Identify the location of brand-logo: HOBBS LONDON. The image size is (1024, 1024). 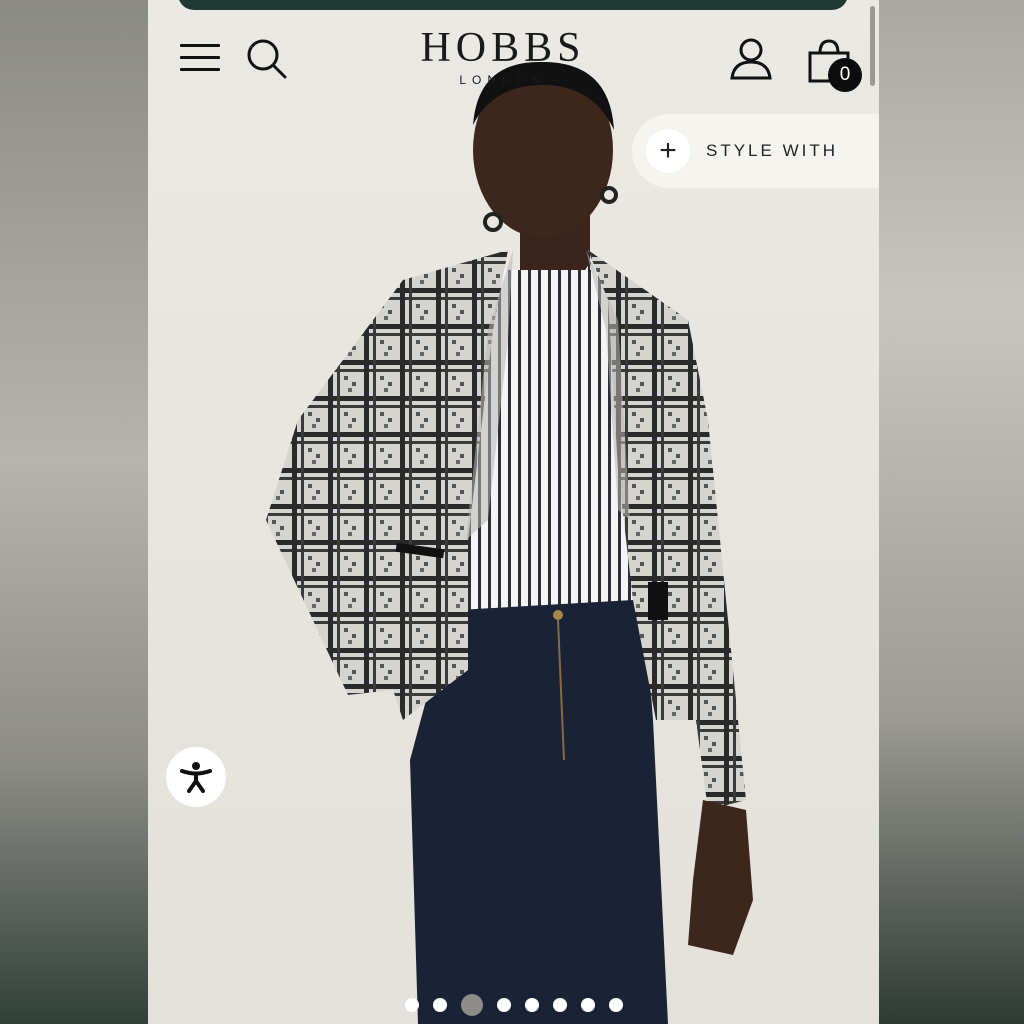
(503, 56).